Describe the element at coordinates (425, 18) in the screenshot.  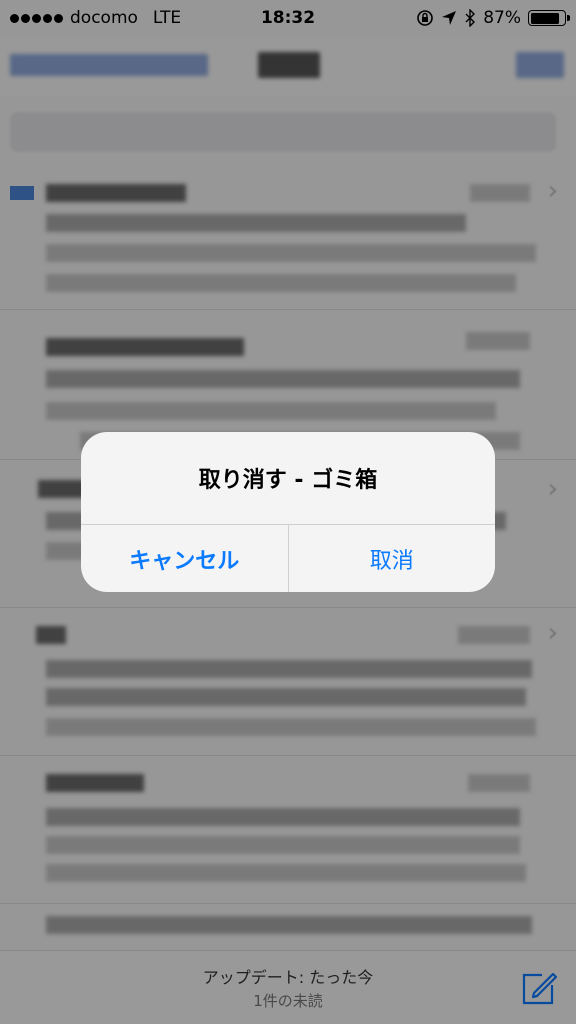
I see `orientation-lock-icon` at that location.